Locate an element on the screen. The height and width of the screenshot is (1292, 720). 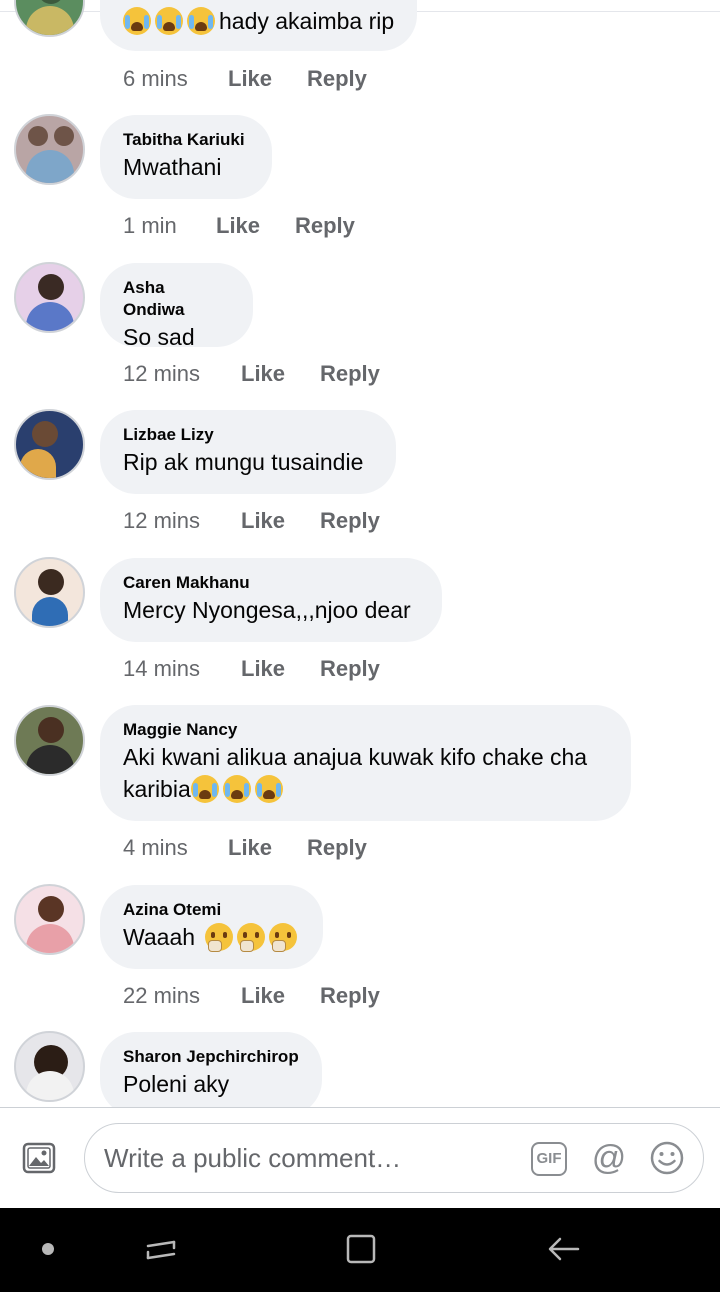
comment-bubble: Azina Otemi Waaah is located at coordinates (211, 927).